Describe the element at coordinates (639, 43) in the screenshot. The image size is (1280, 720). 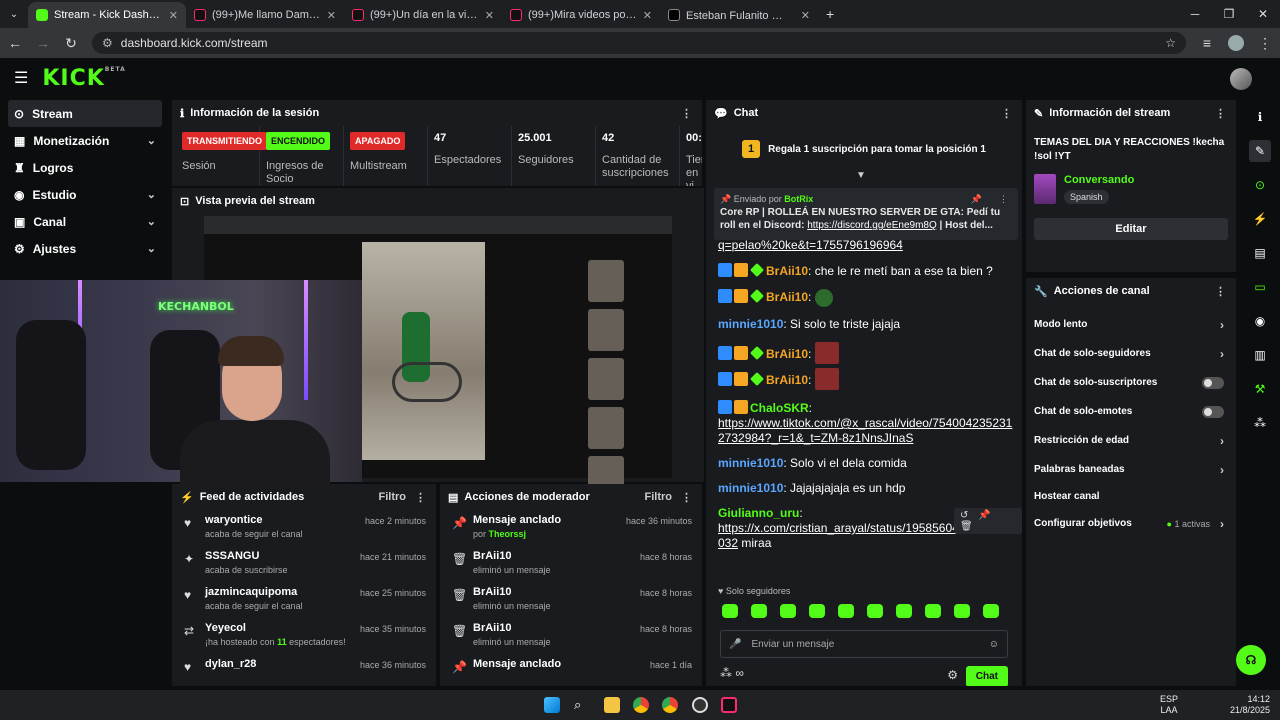
I see `url-bar: ⚙ dashboard.kick.com/stream ☆` at that location.